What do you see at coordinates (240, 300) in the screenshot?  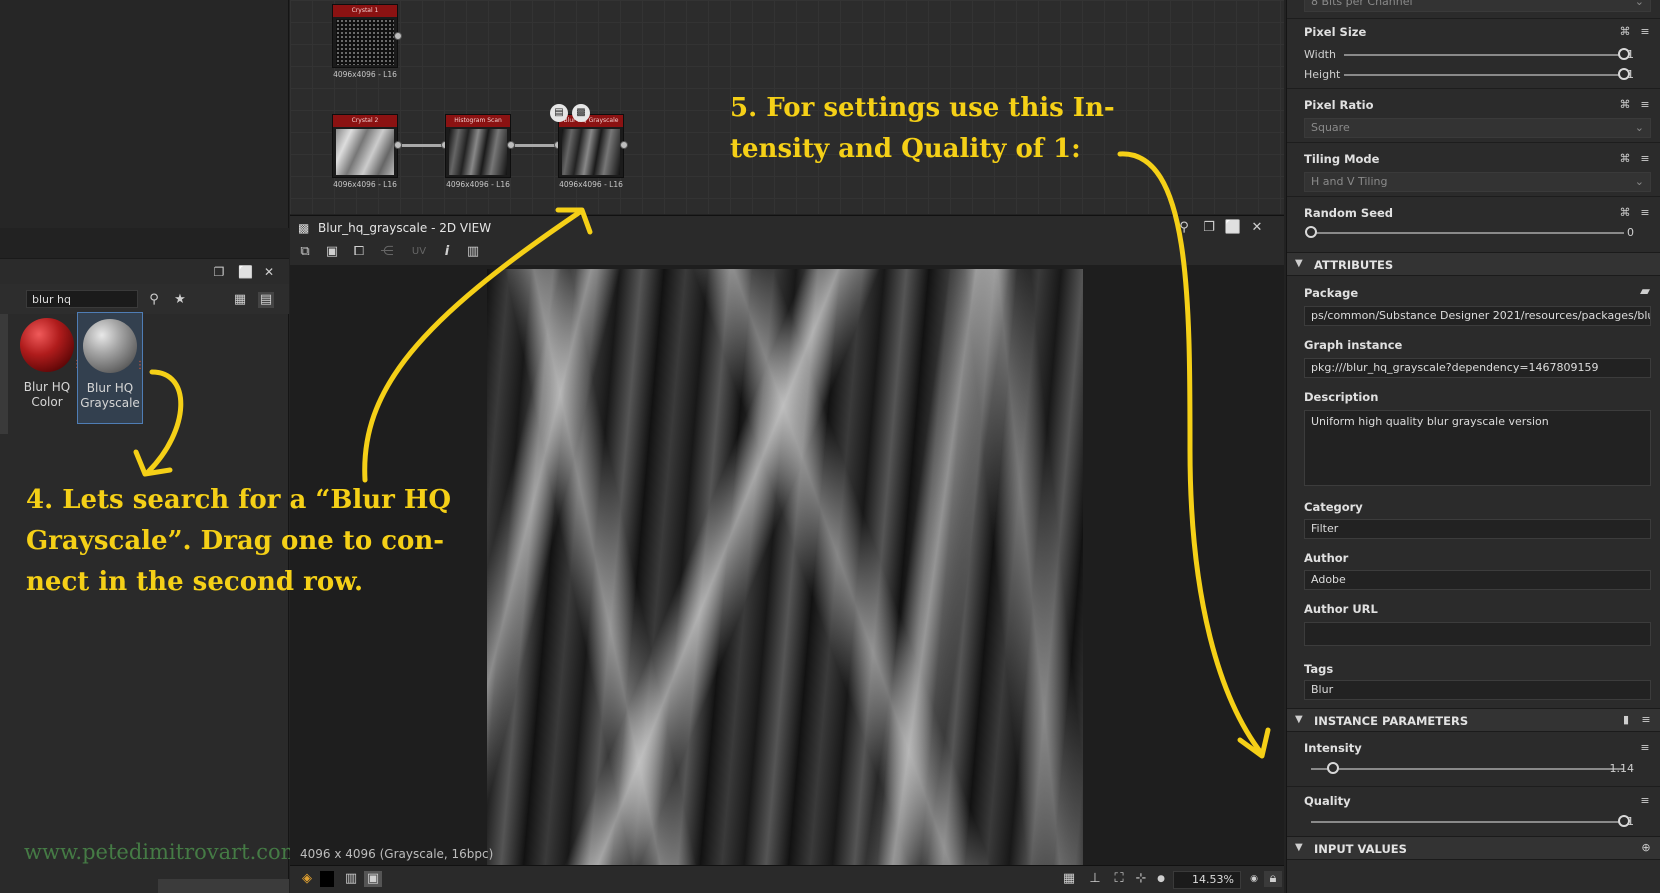 I see `grid-view-icon: ▦` at bounding box center [240, 300].